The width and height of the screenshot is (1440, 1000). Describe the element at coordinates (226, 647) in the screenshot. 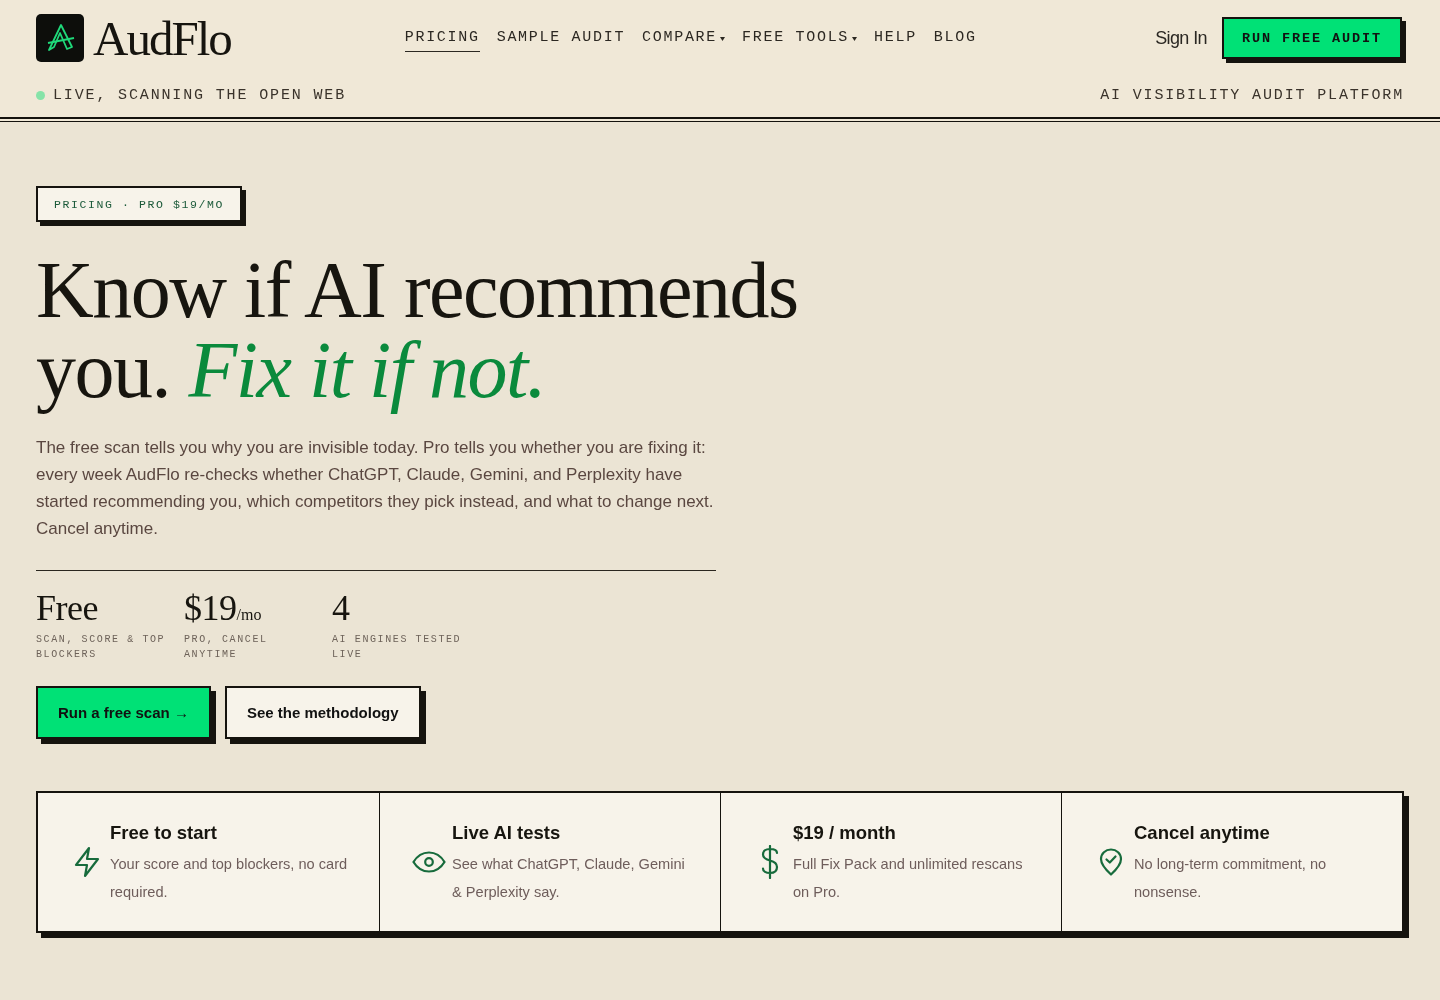

I see `stat-caption: PRO, CANCEL ANYTIME` at that location.